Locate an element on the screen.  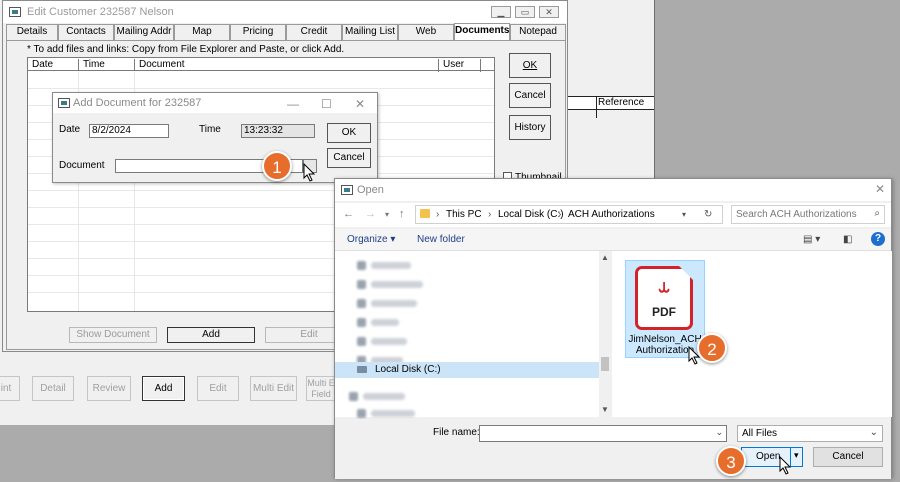
pdf-type-label: PDF is located at coordinates (664, 312).